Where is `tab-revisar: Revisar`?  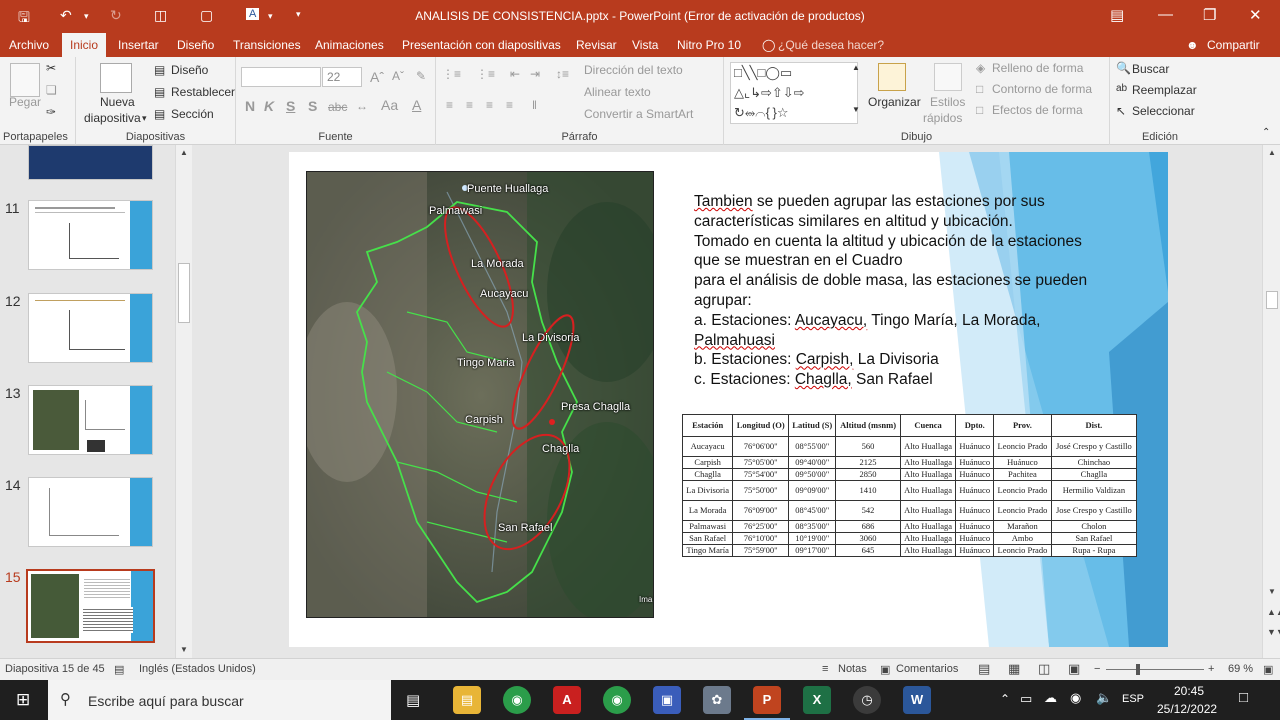 tab-revisar: Revisar is located at coordinates (596, 45).